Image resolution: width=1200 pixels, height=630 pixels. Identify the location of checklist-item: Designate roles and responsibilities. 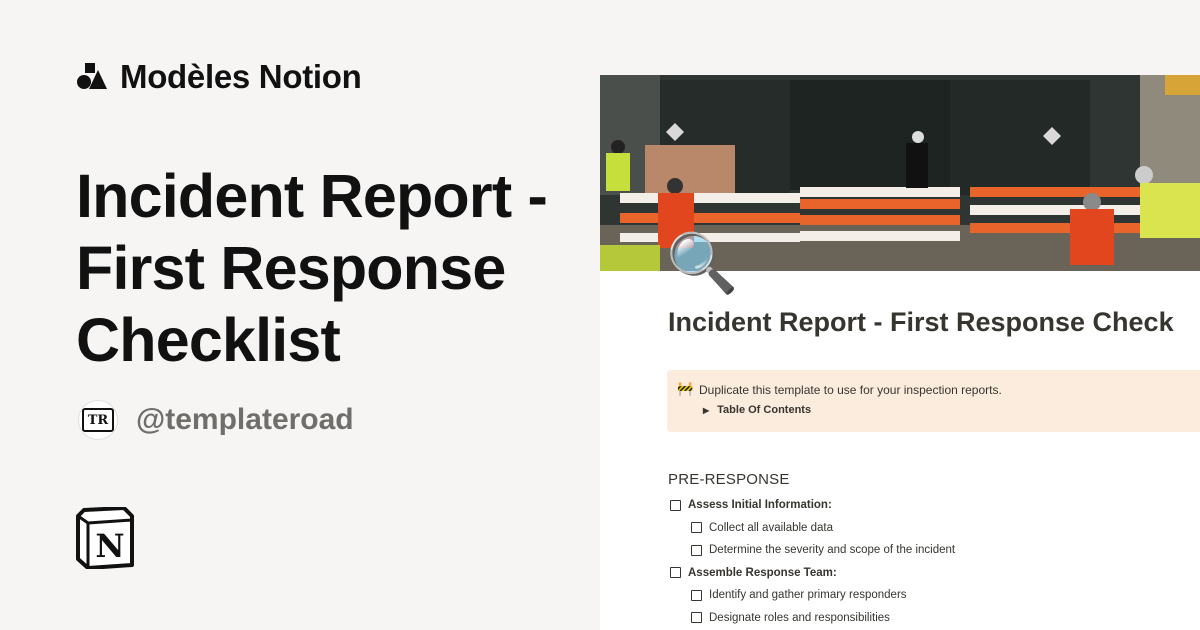
(930, 618).